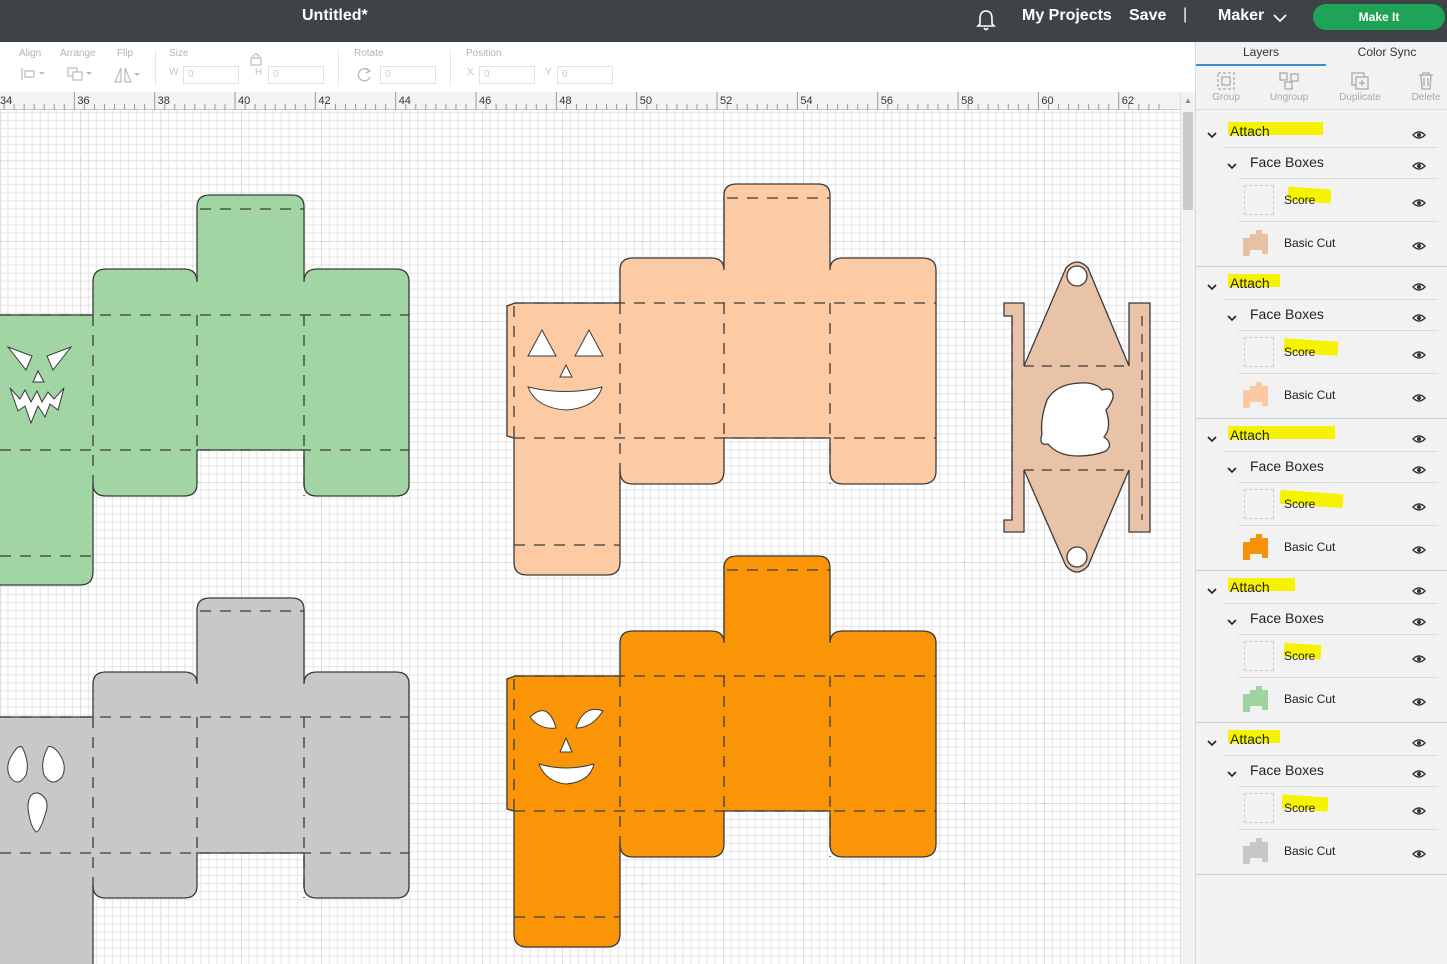 The image size is (1447, 964). Describe the element at coordinates (1360, 89) in the screenshot. I see `duplicate-button: Duplicate` at that location.